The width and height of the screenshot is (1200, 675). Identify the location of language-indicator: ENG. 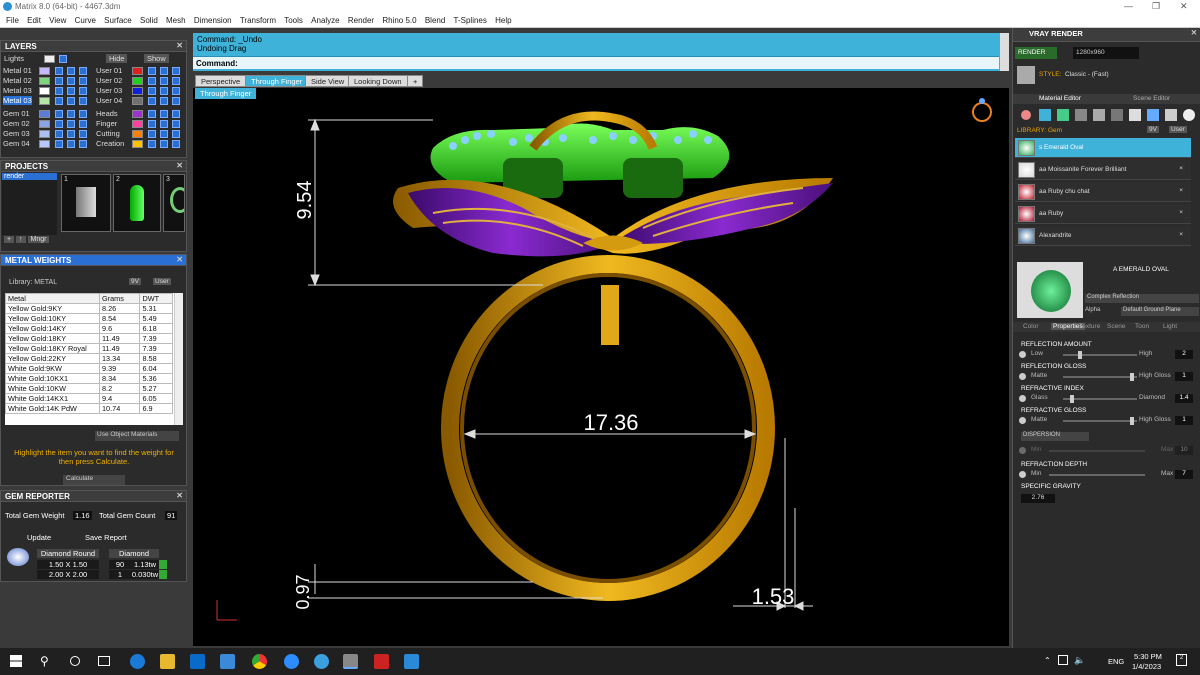
(1116, 661).